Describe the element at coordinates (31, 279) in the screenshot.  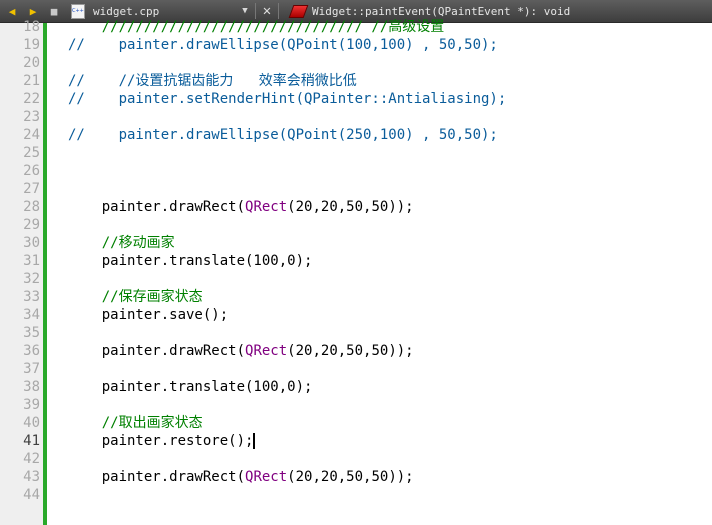
I see `line-number: 32` at that location.